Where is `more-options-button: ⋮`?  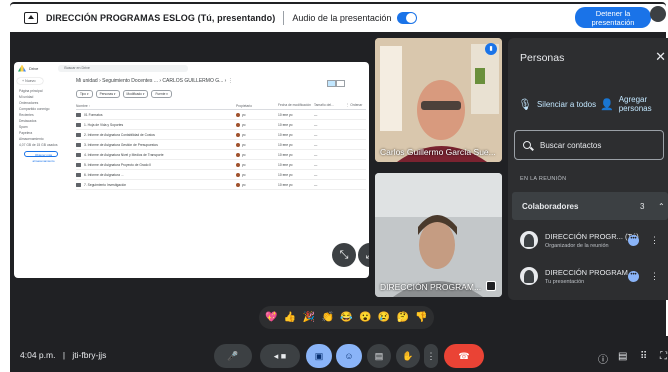
more-options-button: ⋮ is located at coordinates (431, 356).